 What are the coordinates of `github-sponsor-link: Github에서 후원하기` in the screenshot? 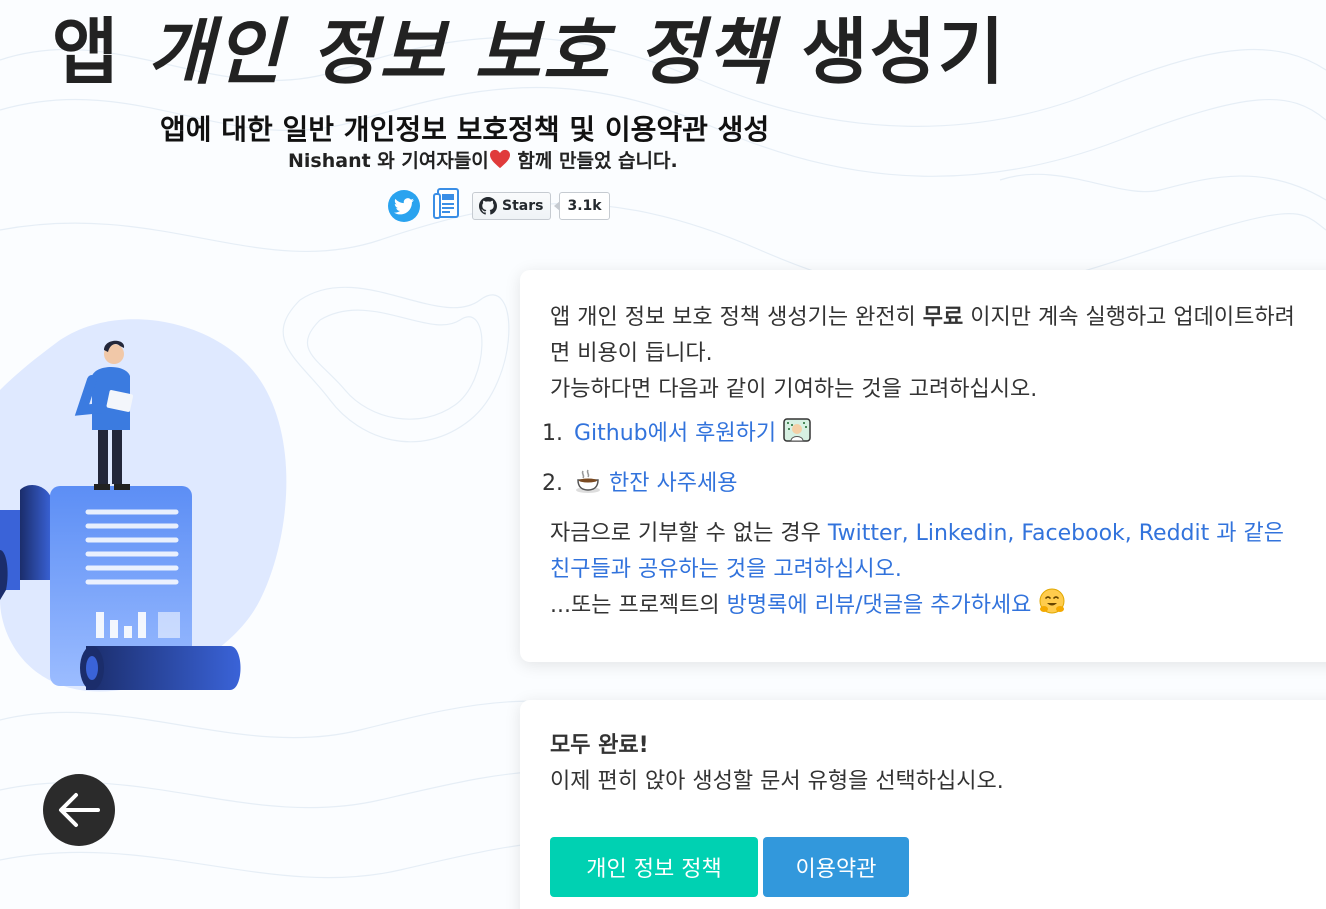 It's located at (675, 433).